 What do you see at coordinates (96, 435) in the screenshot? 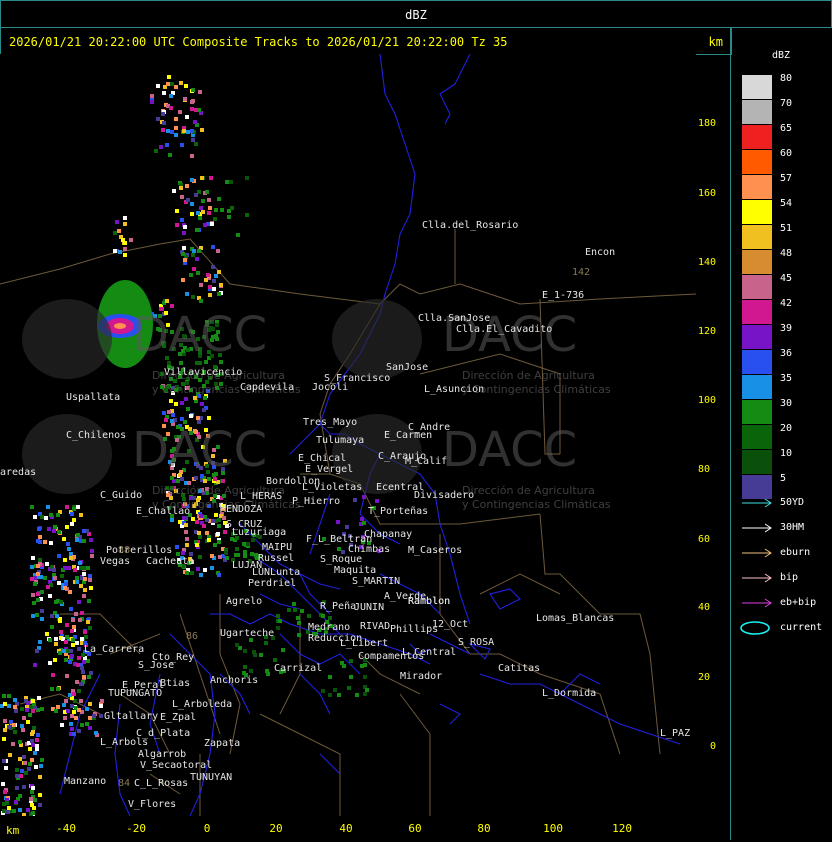
I see `place-label: C_Chilenos` at bounding box center [96, 435].